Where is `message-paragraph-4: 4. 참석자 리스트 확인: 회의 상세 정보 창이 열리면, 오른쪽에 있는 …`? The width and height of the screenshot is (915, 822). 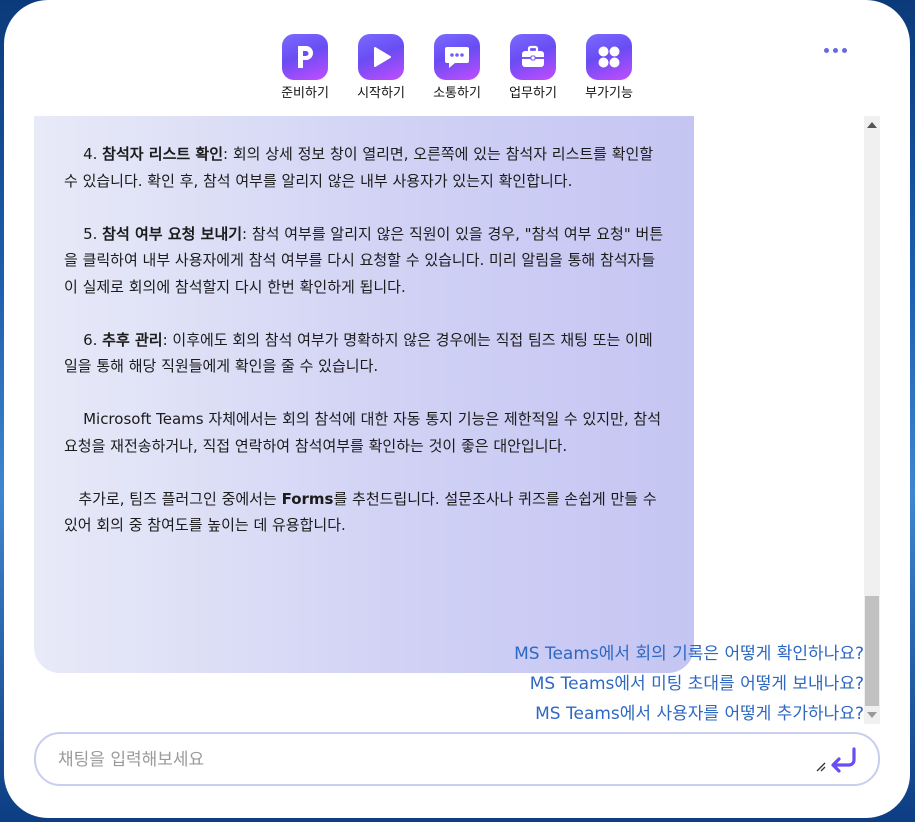 message-paragraph-4: 4. 참석자 리스트 확인: 회의 상세 정보 창이 열리면, 오른쪽에 있는 … is located at coordinates (359, 167).